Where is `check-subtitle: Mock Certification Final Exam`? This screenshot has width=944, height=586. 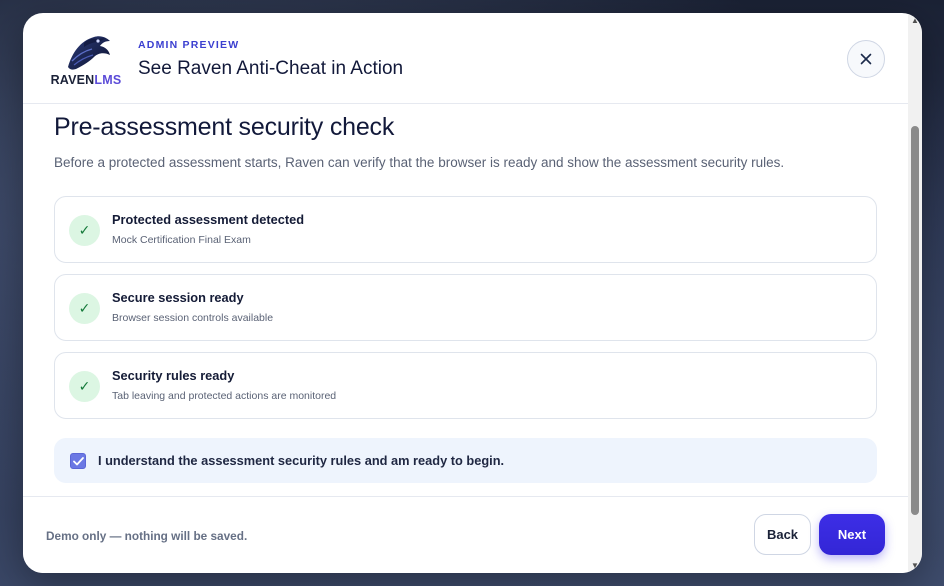 check-subtitle: Mock Certification Final Exam is located at coordinates (181, 240).